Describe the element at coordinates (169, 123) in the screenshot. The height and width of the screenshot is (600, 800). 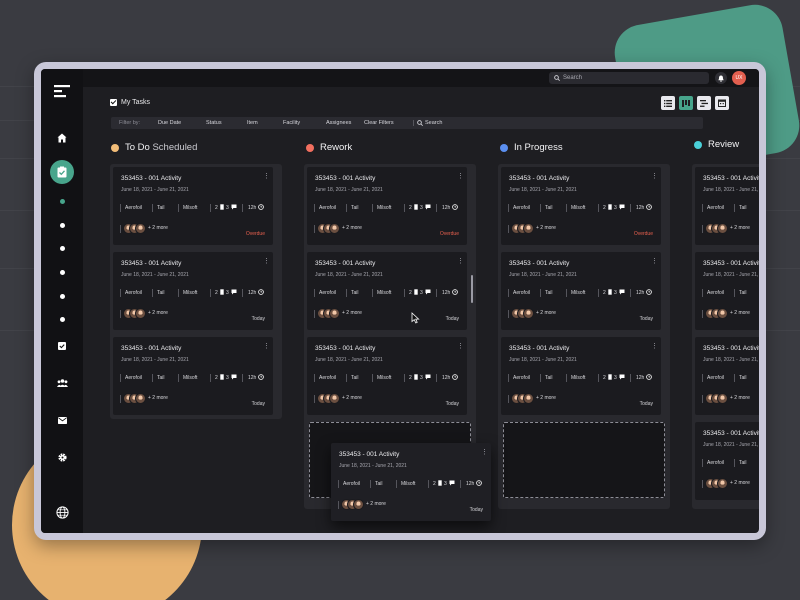
I see `filter-due-date: Due Date` at that location.